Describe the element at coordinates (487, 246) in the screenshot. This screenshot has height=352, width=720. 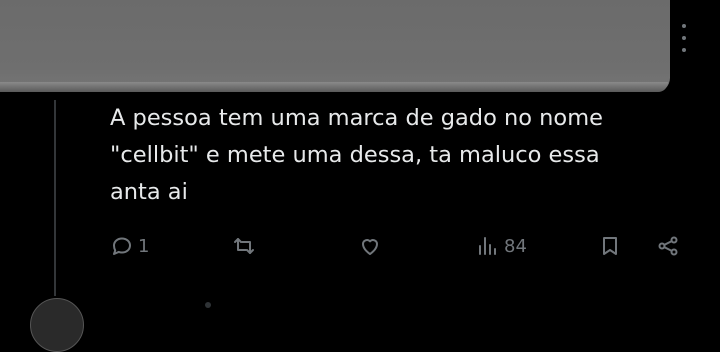
I see `views-chart-icon` at that location.